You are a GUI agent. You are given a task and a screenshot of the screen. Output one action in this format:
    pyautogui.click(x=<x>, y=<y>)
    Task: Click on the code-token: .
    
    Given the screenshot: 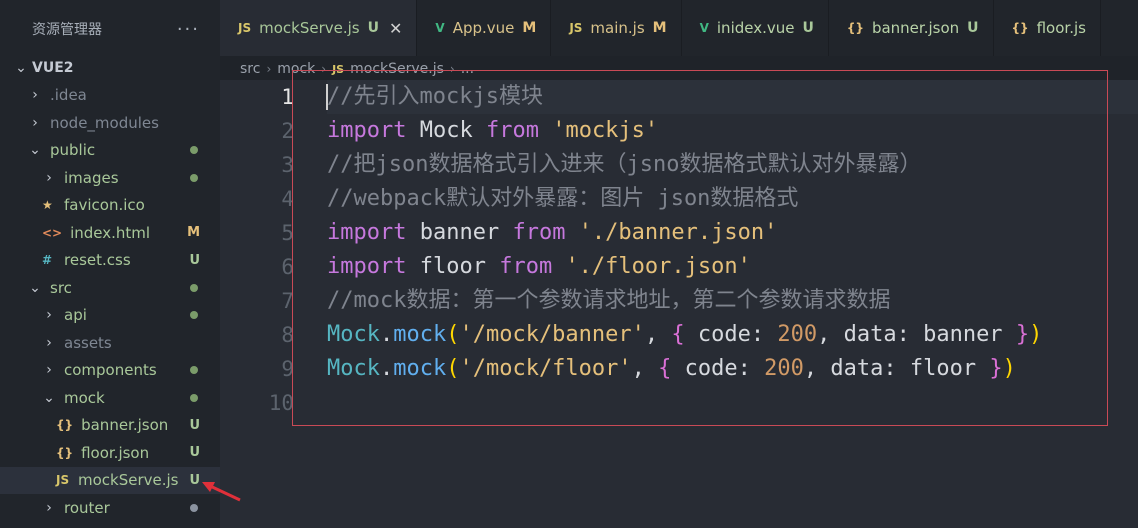 What is the action you would take?
    pyautogui.click(x=386, y=368)
    